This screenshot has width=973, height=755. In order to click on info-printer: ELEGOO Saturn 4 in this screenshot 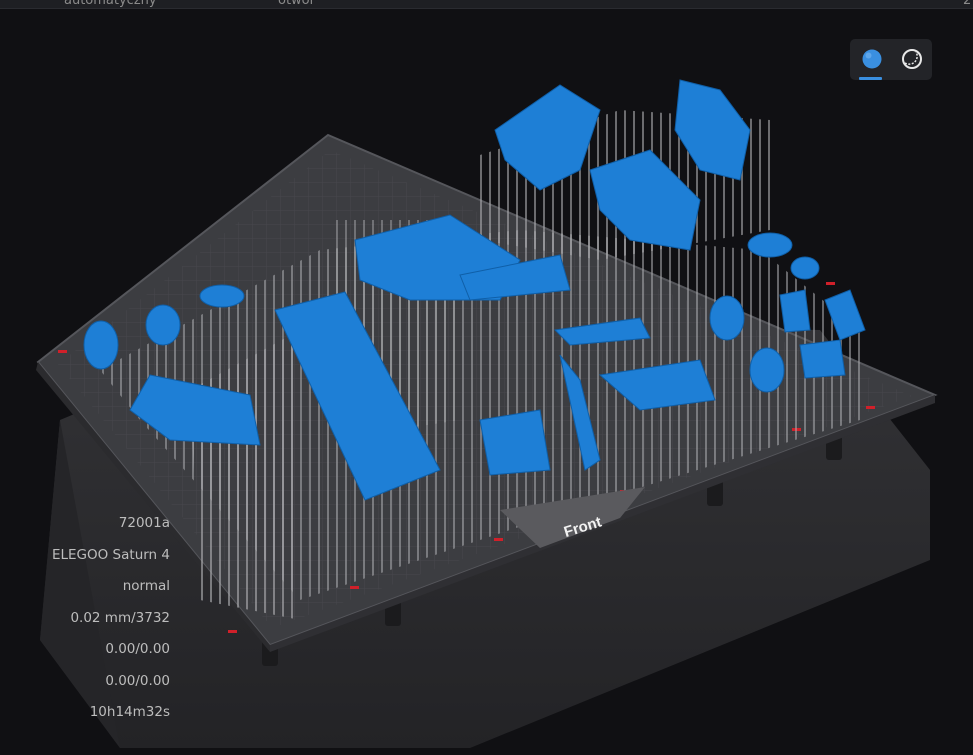, I will do `click(110, 554)`.